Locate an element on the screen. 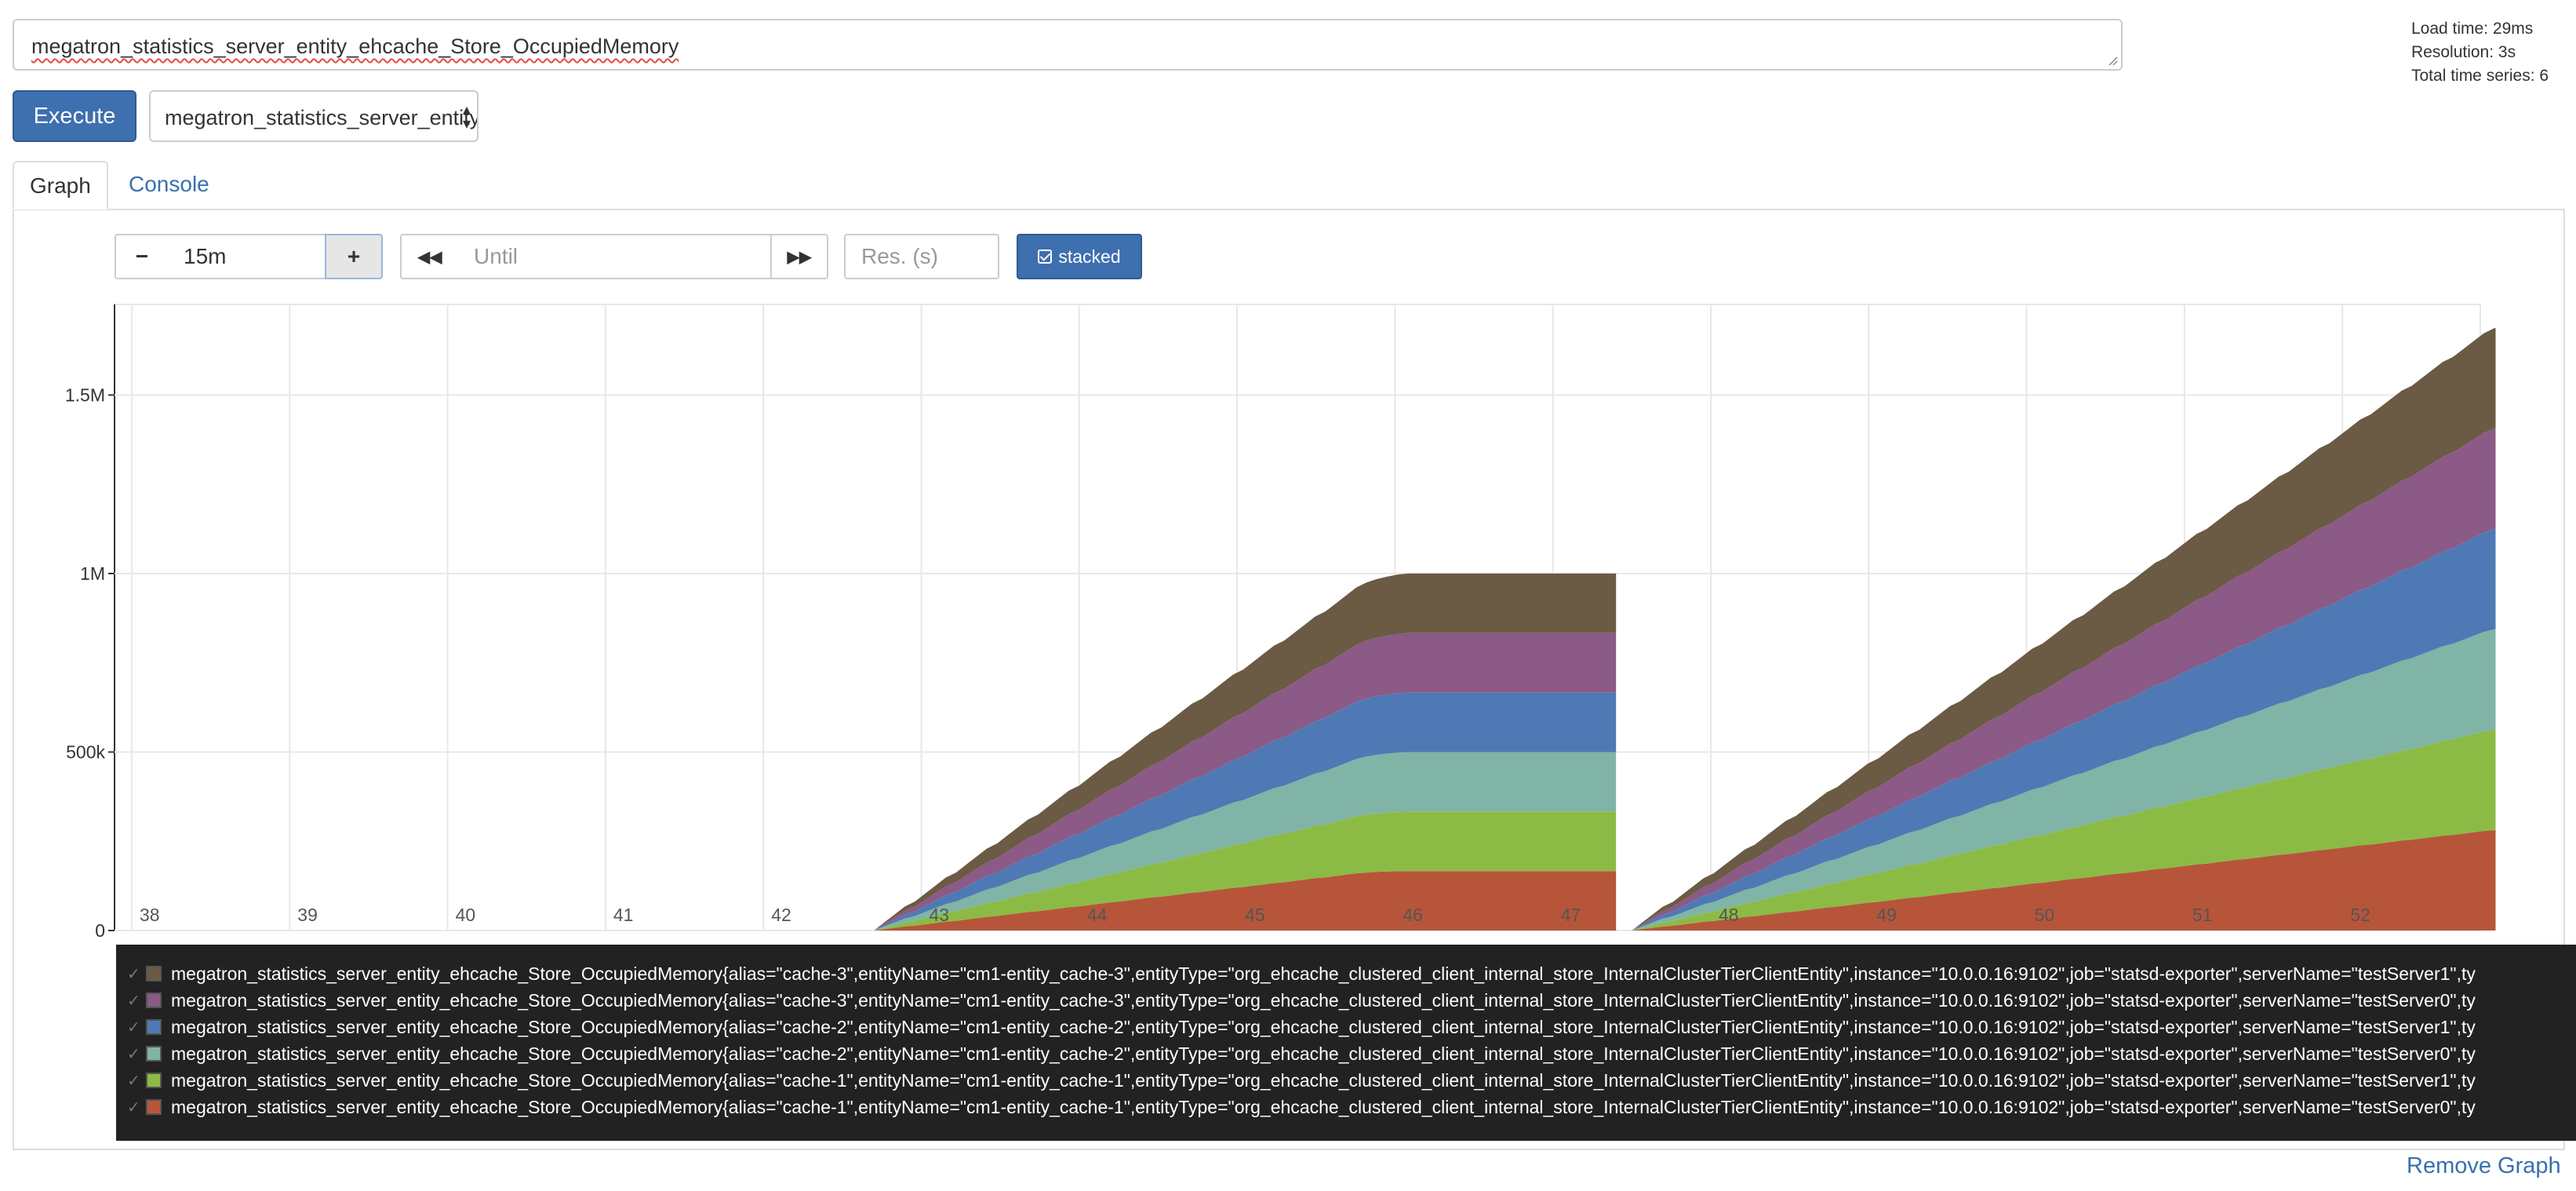 The image size is (2576, 1191). x-tick-label: 39 is located at coordinates (307, 915).